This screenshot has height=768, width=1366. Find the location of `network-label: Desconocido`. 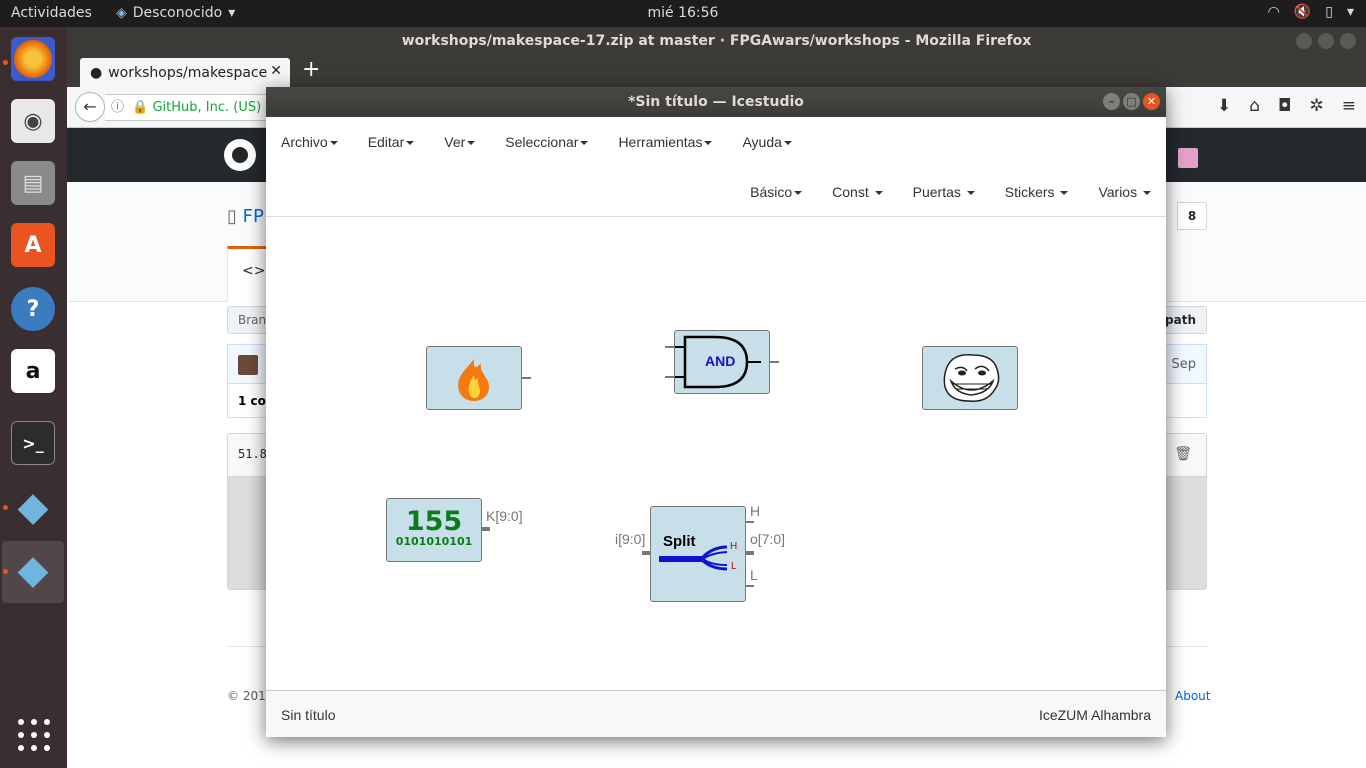

network-label: Desconocido is located at coordinates (177, 13).